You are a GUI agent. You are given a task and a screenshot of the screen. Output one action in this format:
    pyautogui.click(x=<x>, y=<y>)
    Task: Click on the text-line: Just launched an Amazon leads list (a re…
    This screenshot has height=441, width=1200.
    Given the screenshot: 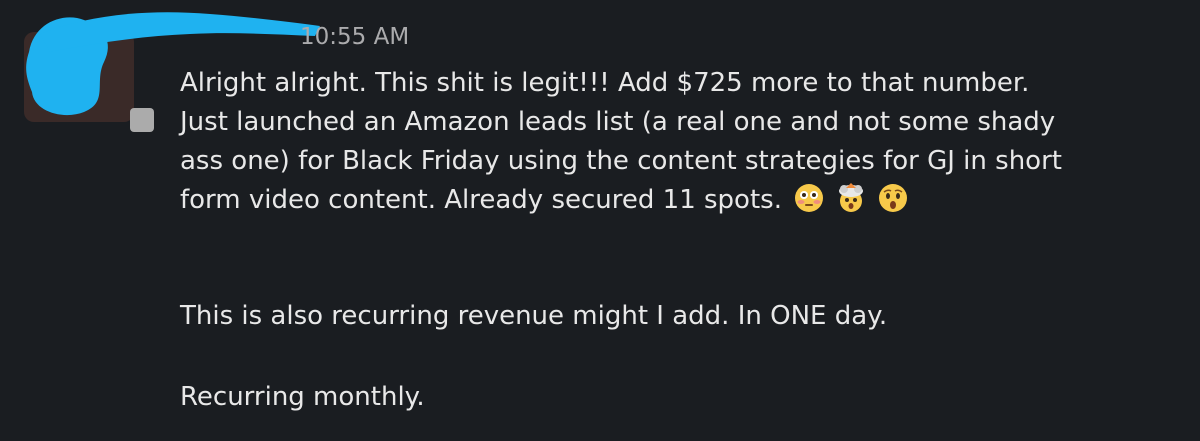 What is the action you would take?
    pyautogui.click(x=618, y=122)
    